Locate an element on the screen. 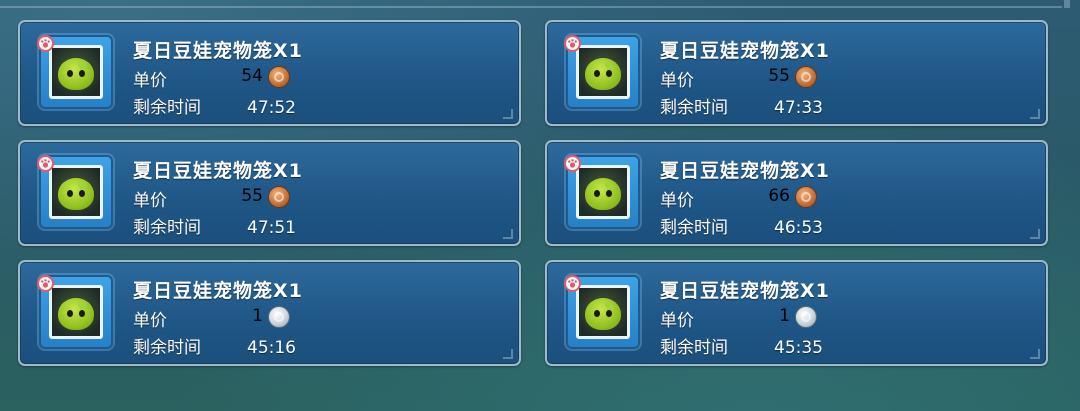 The image size is (1080, 411). listing-card: 夏日豆娃宠物笼X1 单价 66 剩余时间 46:53 is located at coordinates (796, 193).